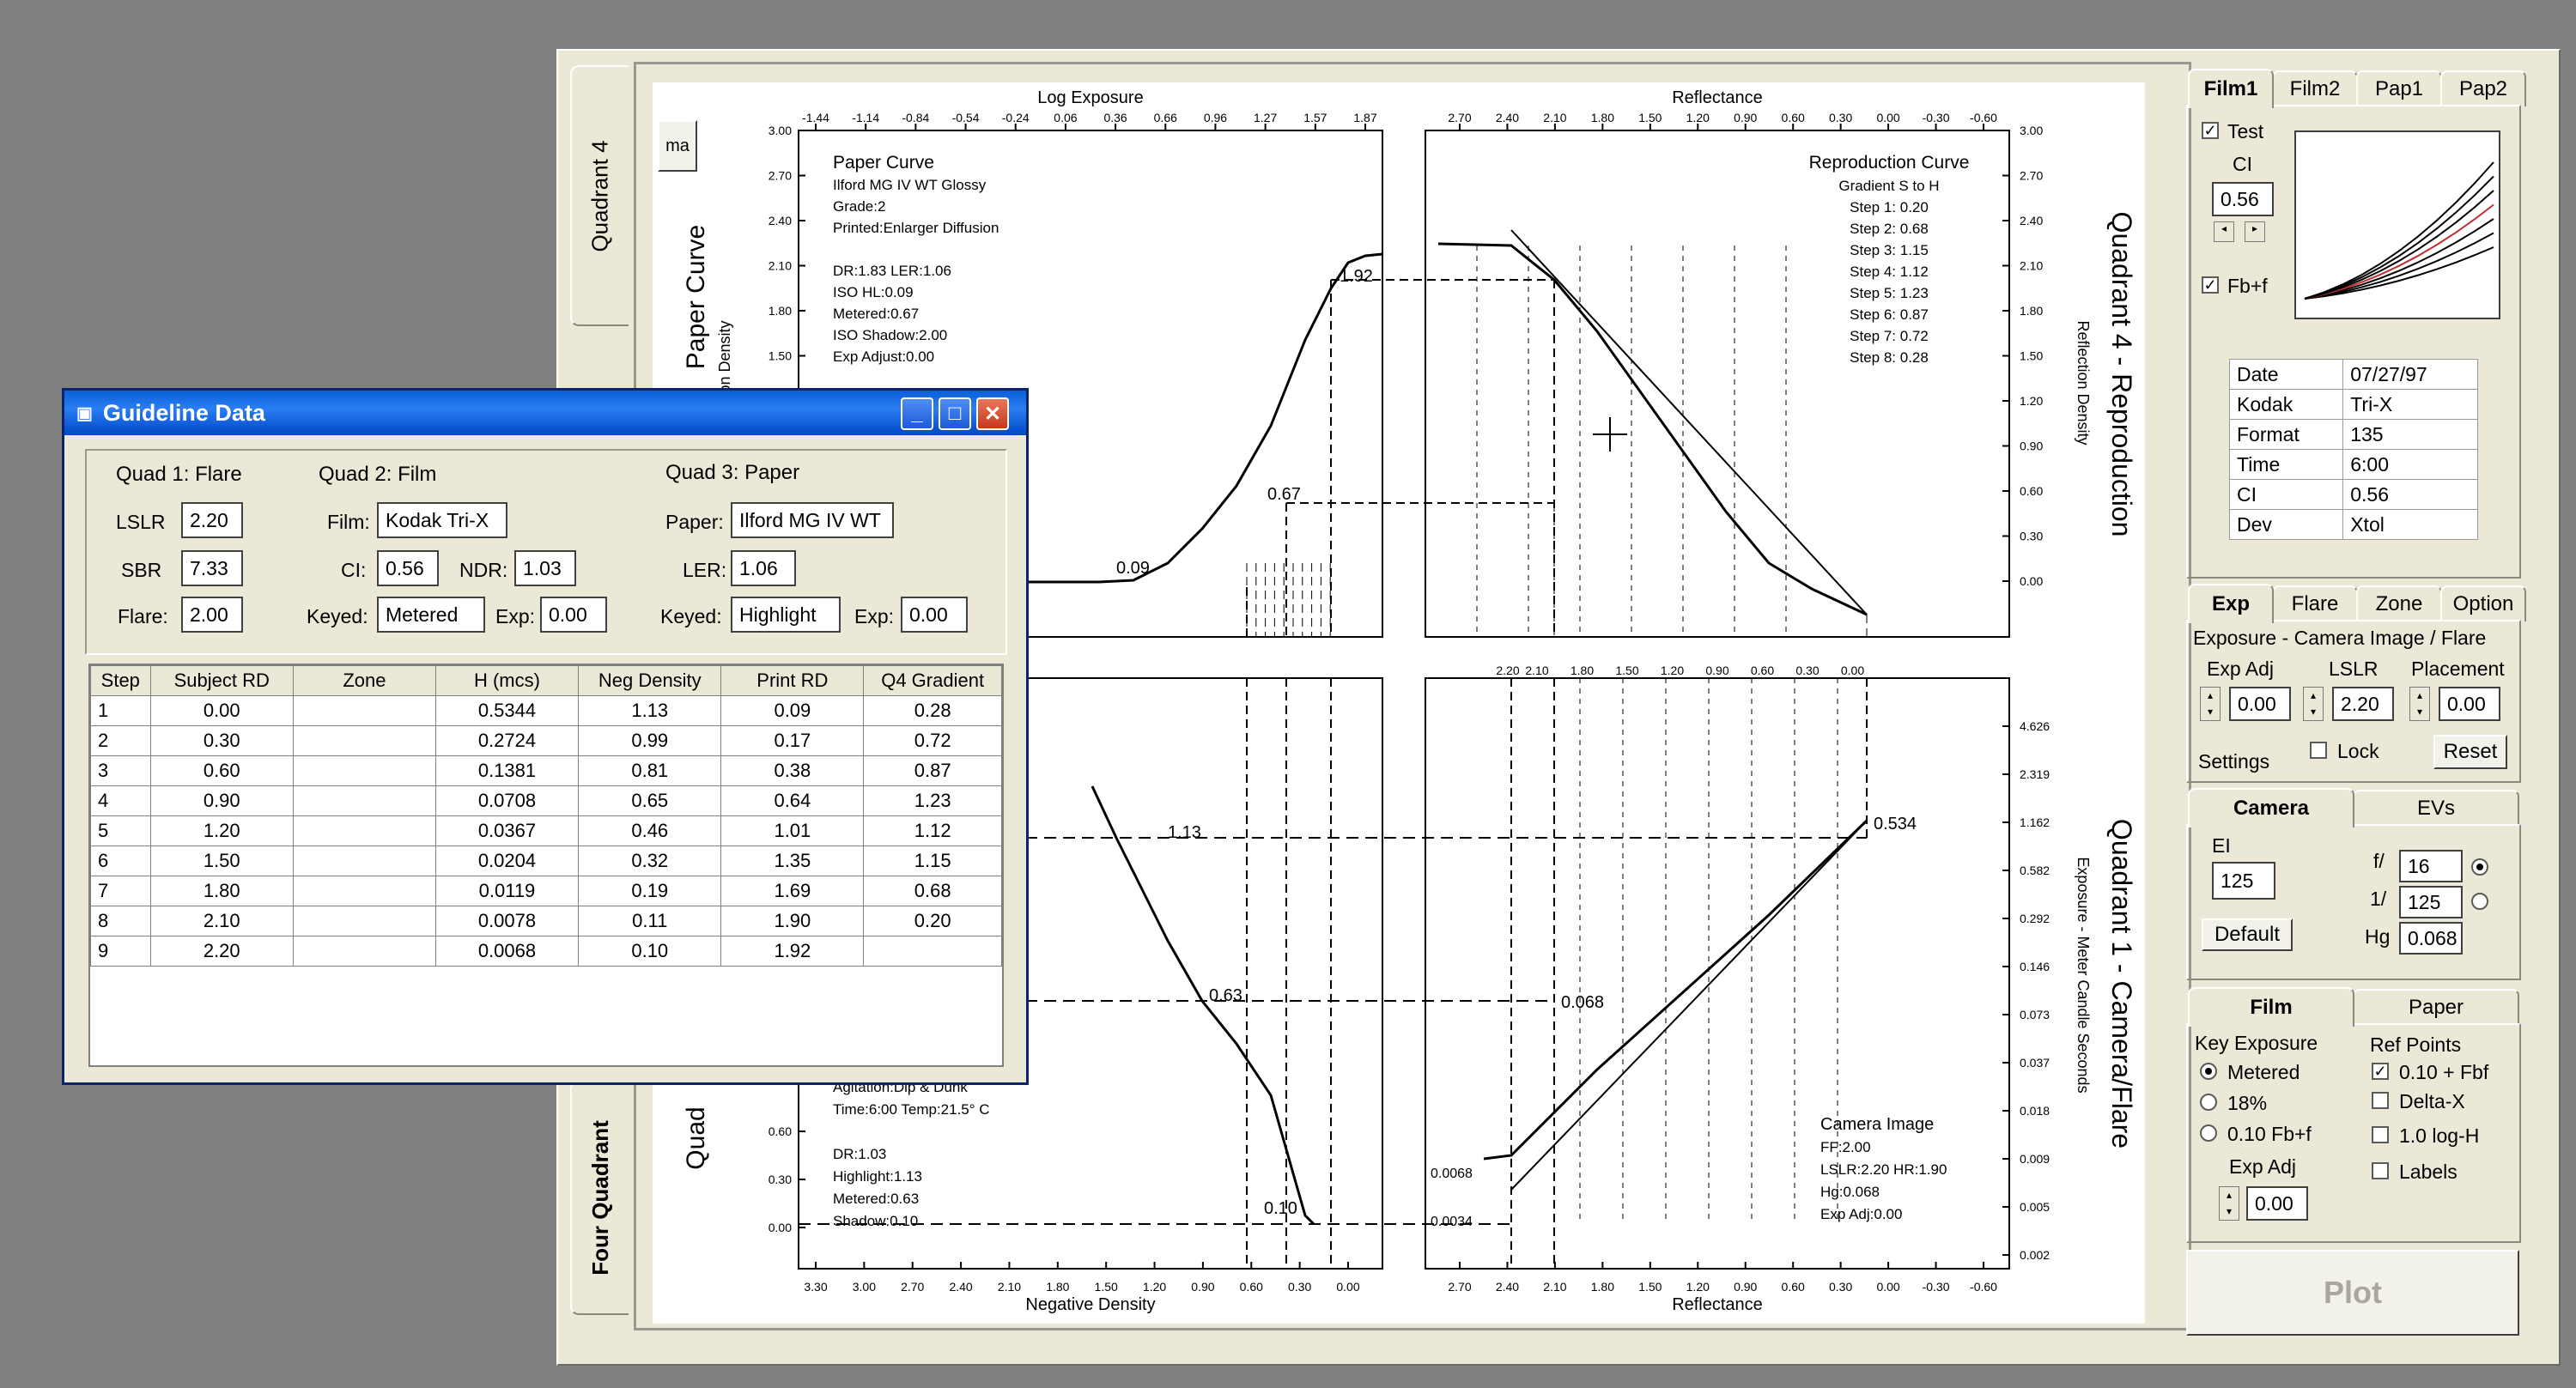 The width and height of the screenshot is (2576, 1388). I want to click on tab-film2: Film2, so click(2315, 88).